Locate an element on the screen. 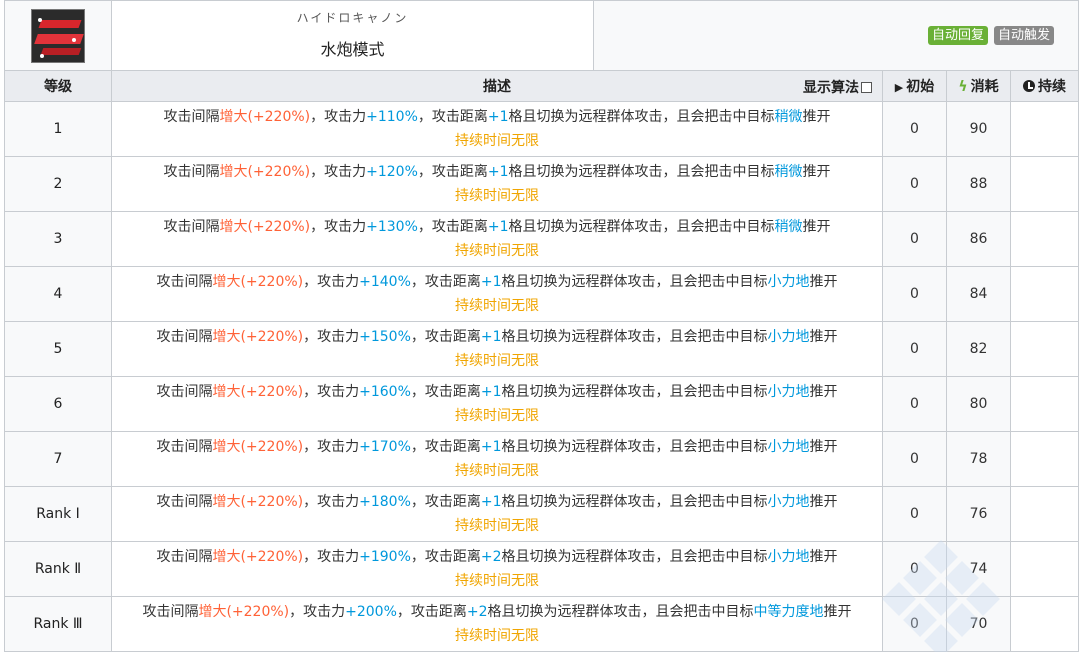 This screenshot has height=652, width=1080. level-cell: 6 is located at coordinates (58, 404).